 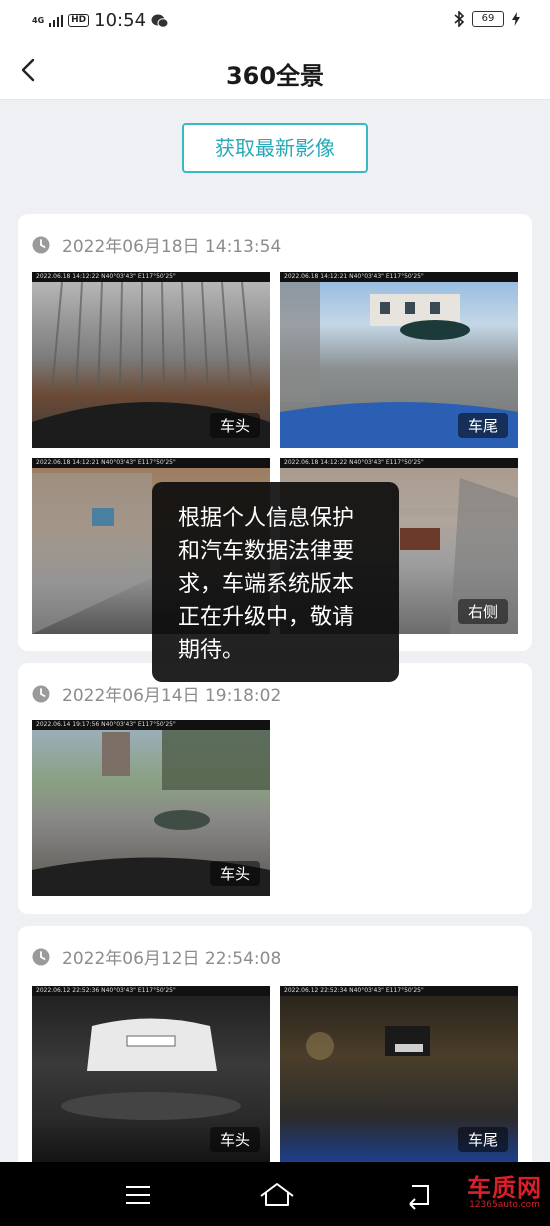 I want to click on record-date: 2022年06月18日 14:13:54, so click(x=172, y=247).